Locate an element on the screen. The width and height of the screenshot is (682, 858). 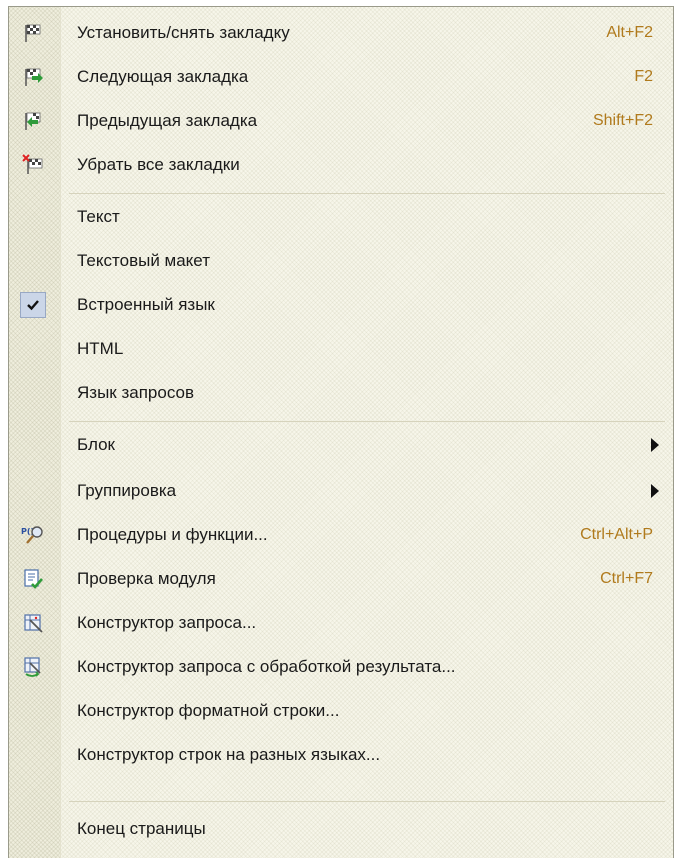
menu-item-text: Текст is located at coordinates (341, 217).